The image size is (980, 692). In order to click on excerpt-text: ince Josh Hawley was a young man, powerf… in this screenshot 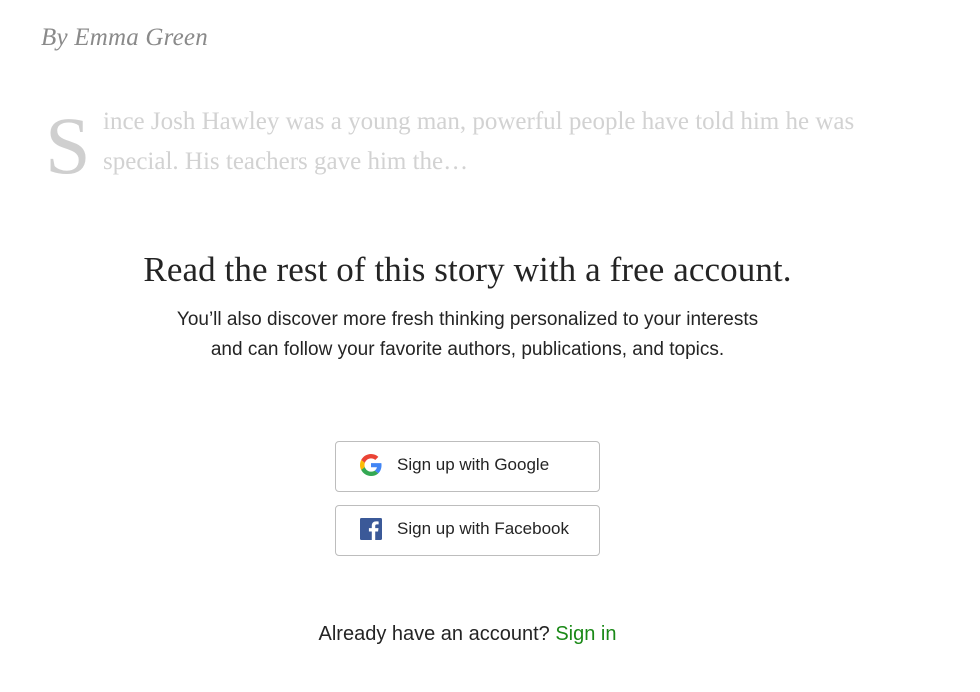, I will do `click(479, 141)`.